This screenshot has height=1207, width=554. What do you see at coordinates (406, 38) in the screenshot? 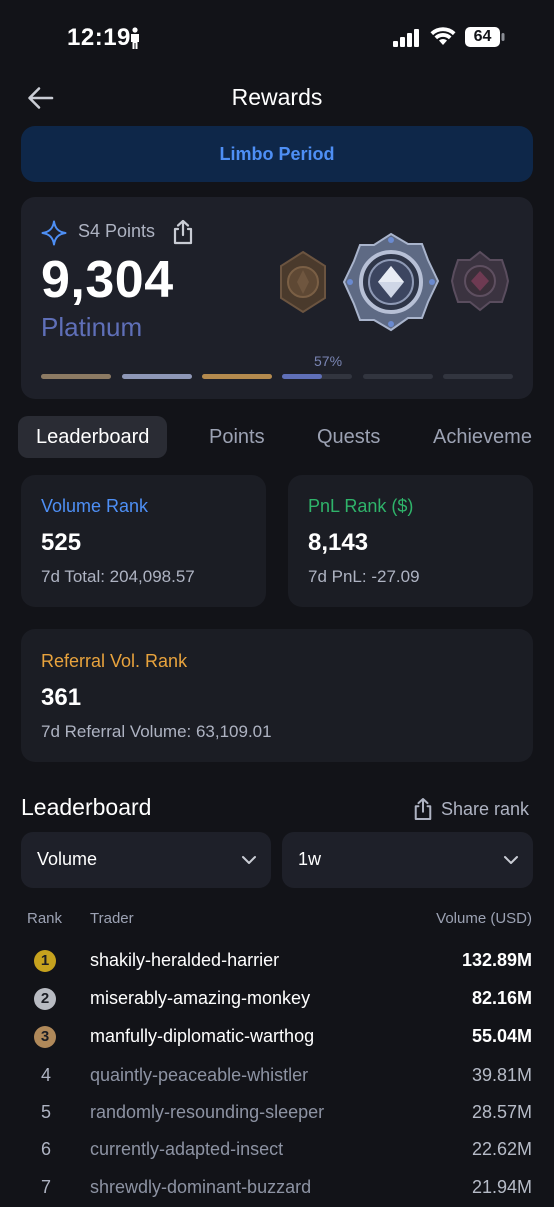
I see `cellular-signal-icon` at bounding box center [406, 38].